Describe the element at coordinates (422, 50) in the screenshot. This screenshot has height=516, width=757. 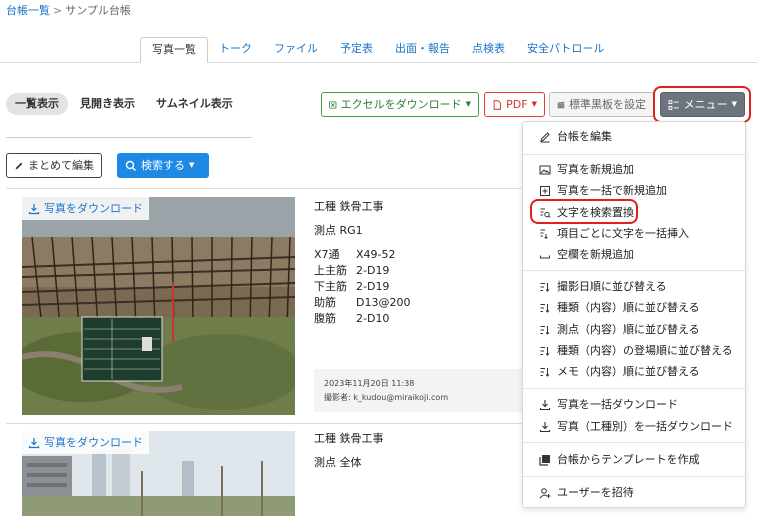
I see `tab-attendance-report: 出面・報告` at that location.